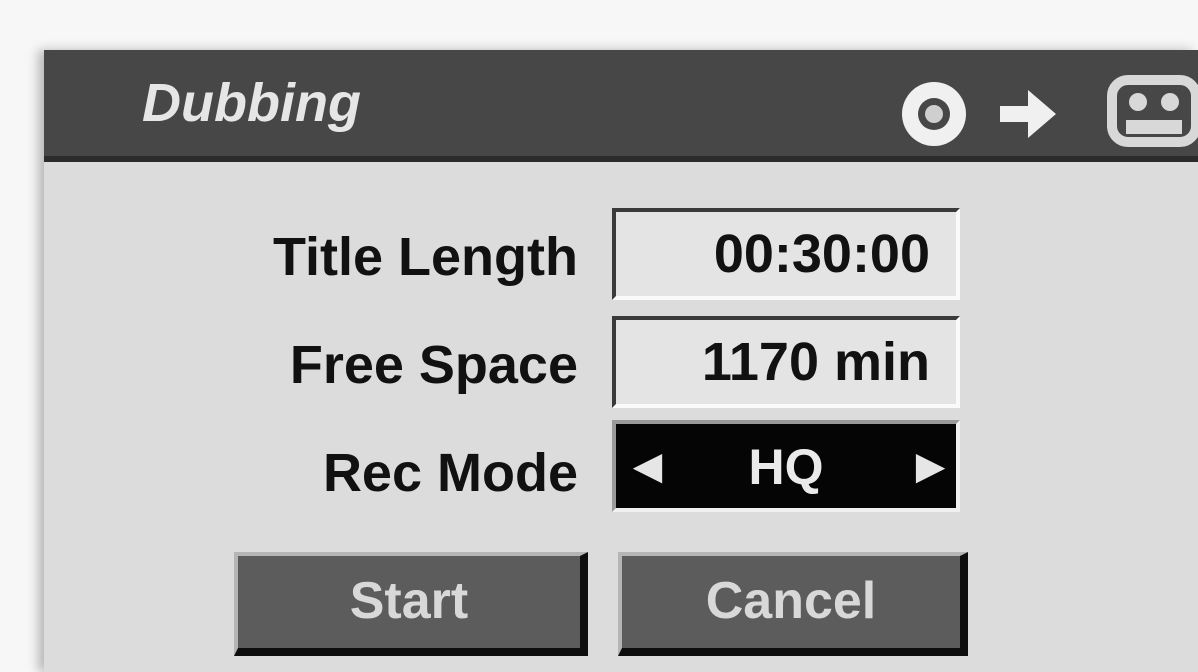 The width and height of the screenshot is (1198, 672). I want to click on arrow-left-icon: ◀, so click(648, 466).